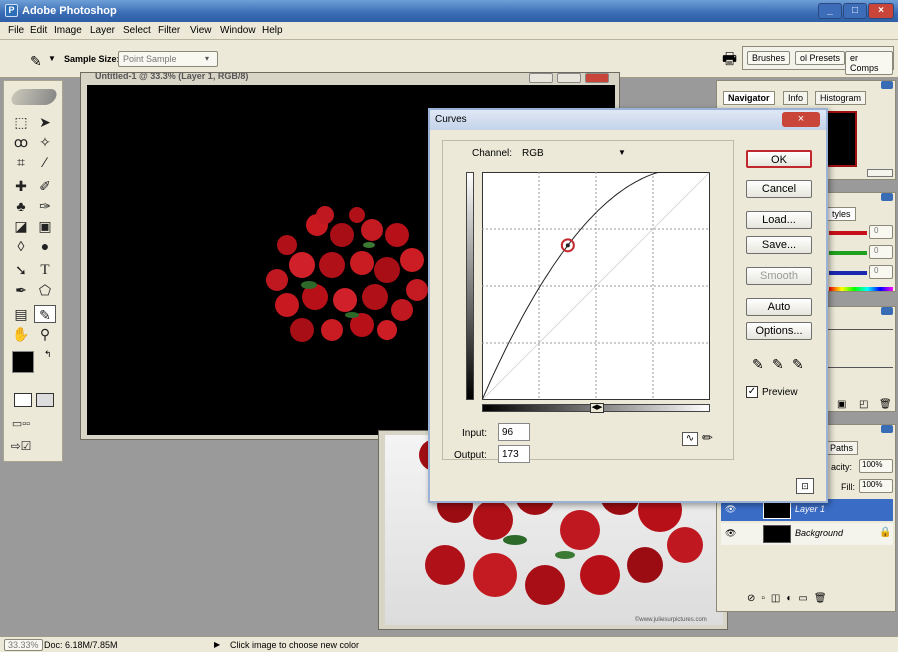 The height and width of the screenshot is (652, 898). What do you see at coordinates (23, 362) in the screenshot?
I see `foreground-color-swatch` at bounding box center [23, 362].